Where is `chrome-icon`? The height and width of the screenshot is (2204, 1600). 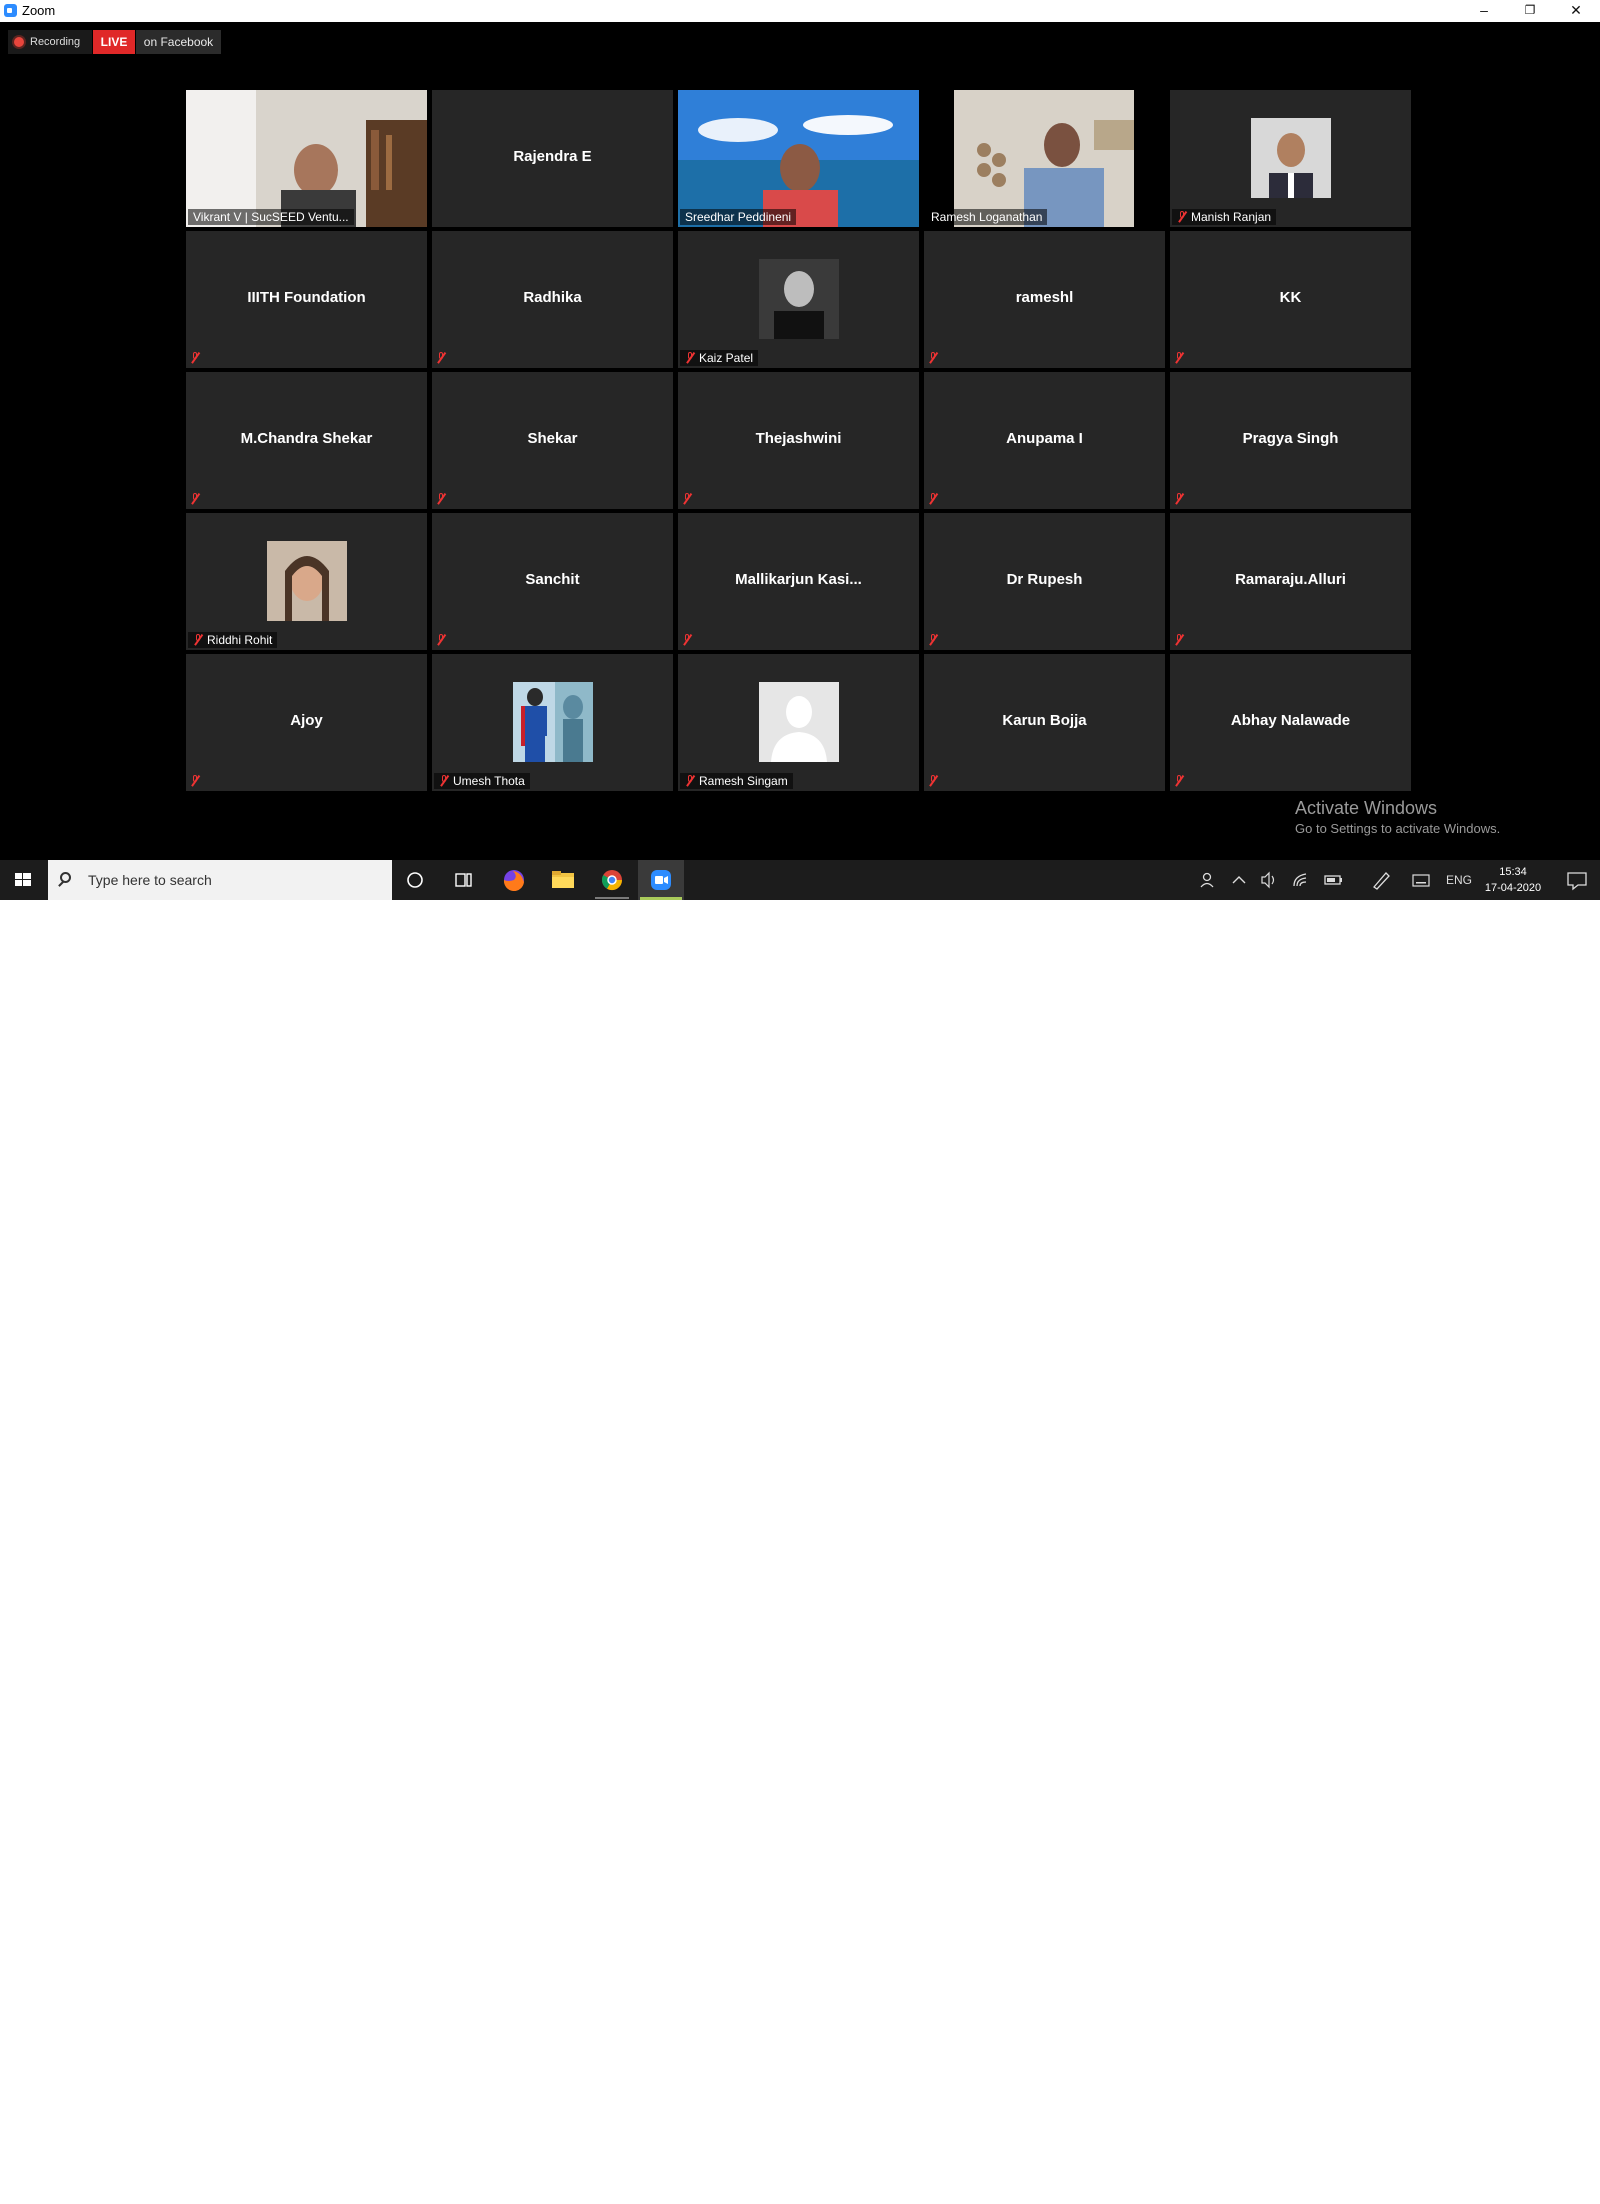 chrome-icon is located at coordinates (612, 880).